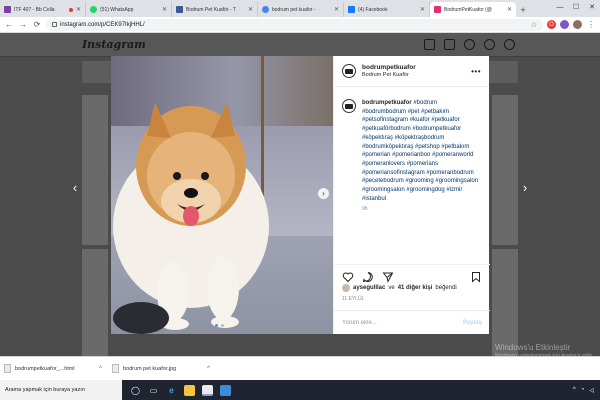  I want to click on file-icon, so click(7, 368).